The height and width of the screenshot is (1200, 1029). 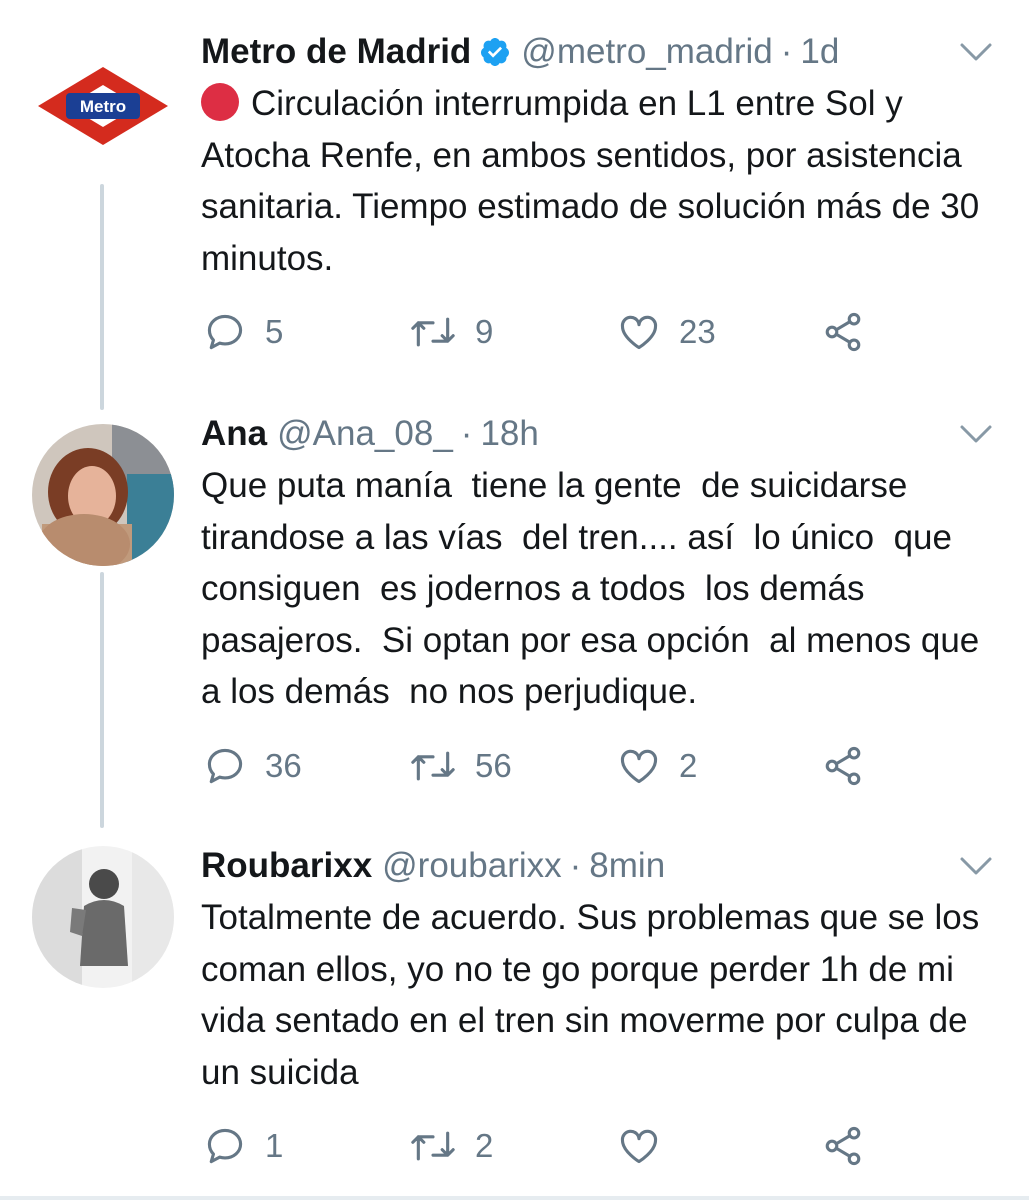 What do you see at coordinates (274, 331) in the screenshot?
I see `reply-count: 5` at bounding box center [274, 331].